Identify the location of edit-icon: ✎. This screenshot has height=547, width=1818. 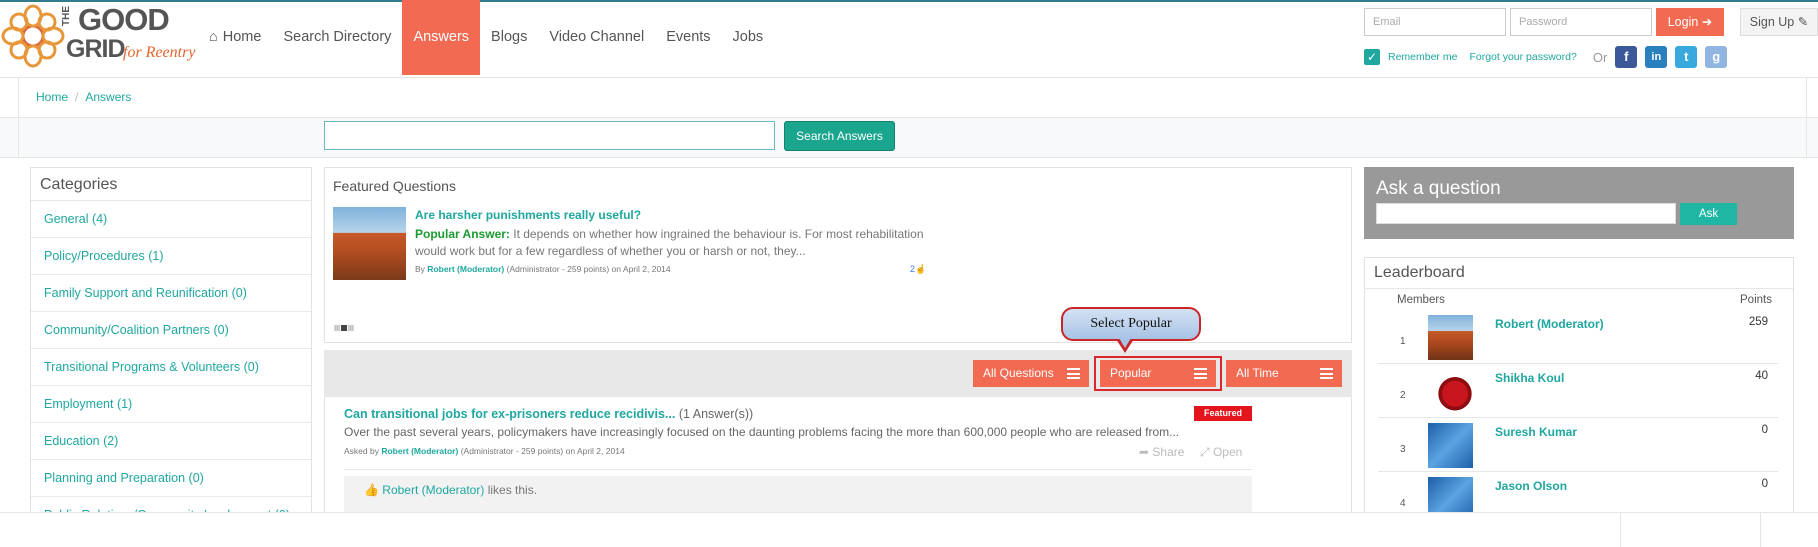
(1803, 22).